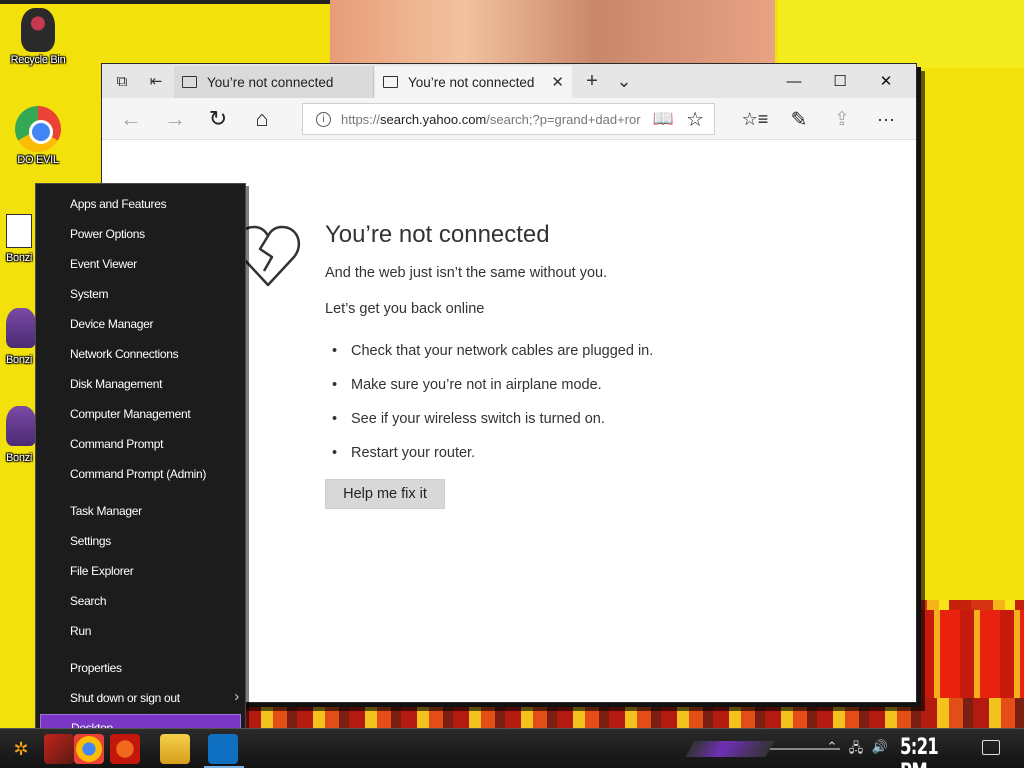  I want to click on taskbar-chrome-icon, so click(89, 749).